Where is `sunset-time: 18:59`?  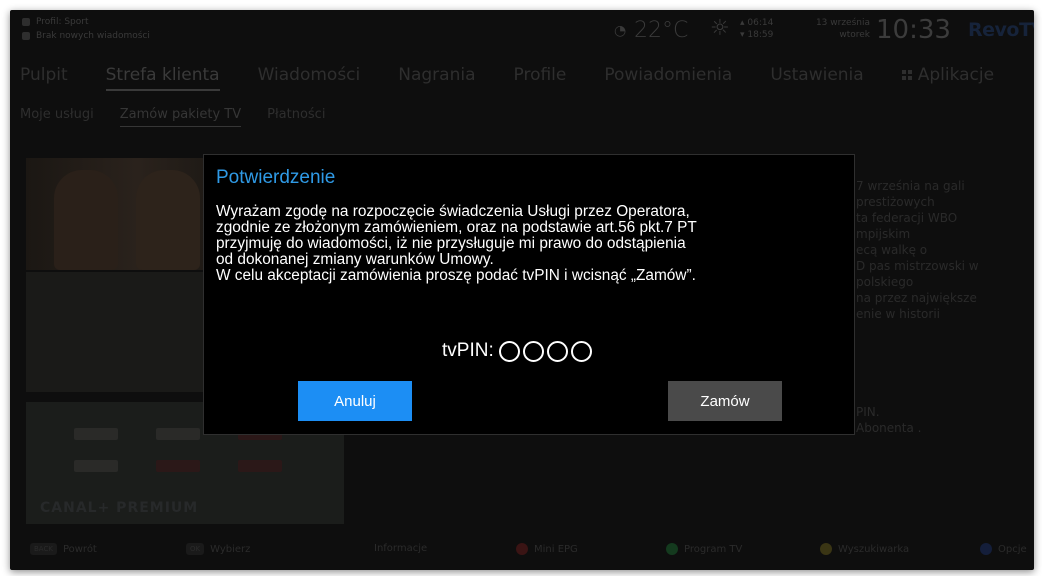 sunset-time: 18:59 is located at coordinates (760, 35).